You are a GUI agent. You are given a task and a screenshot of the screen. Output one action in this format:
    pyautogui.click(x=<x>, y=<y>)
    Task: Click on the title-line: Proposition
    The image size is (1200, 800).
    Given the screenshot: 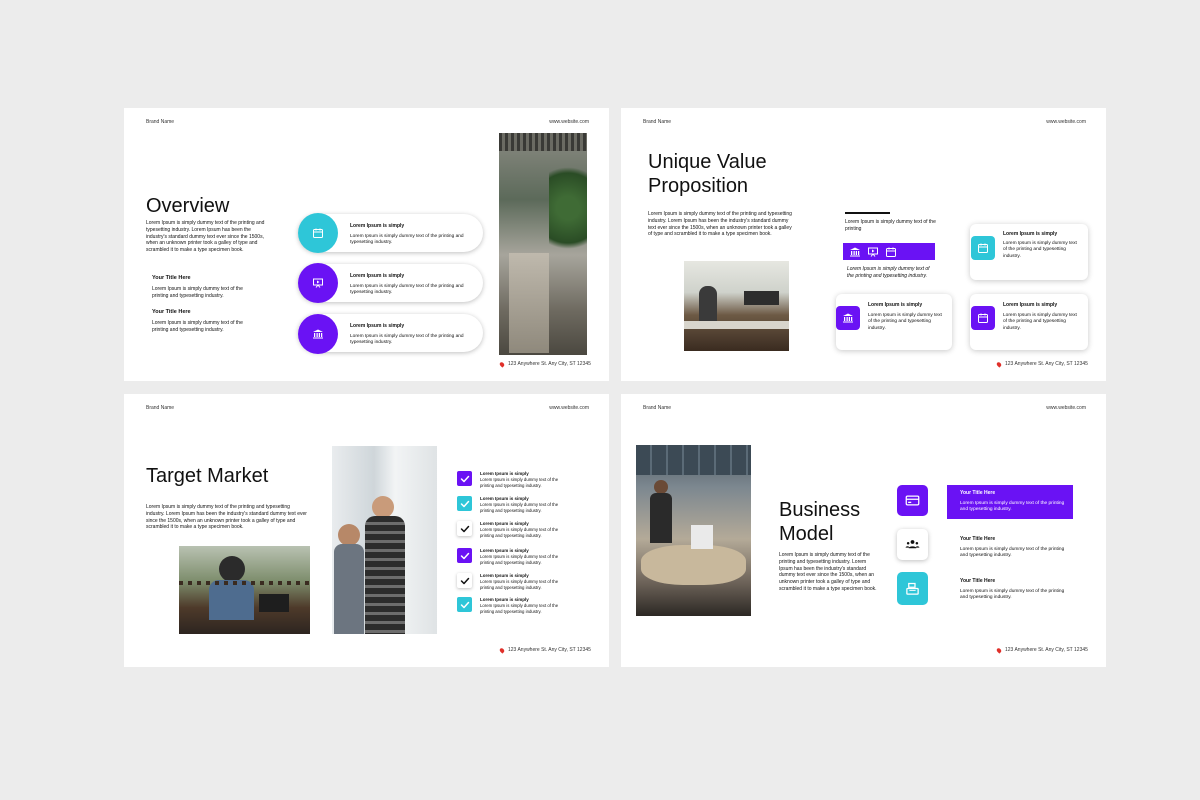 What is the action you would take?
    pyautogui.click(x=698, y=186)
    